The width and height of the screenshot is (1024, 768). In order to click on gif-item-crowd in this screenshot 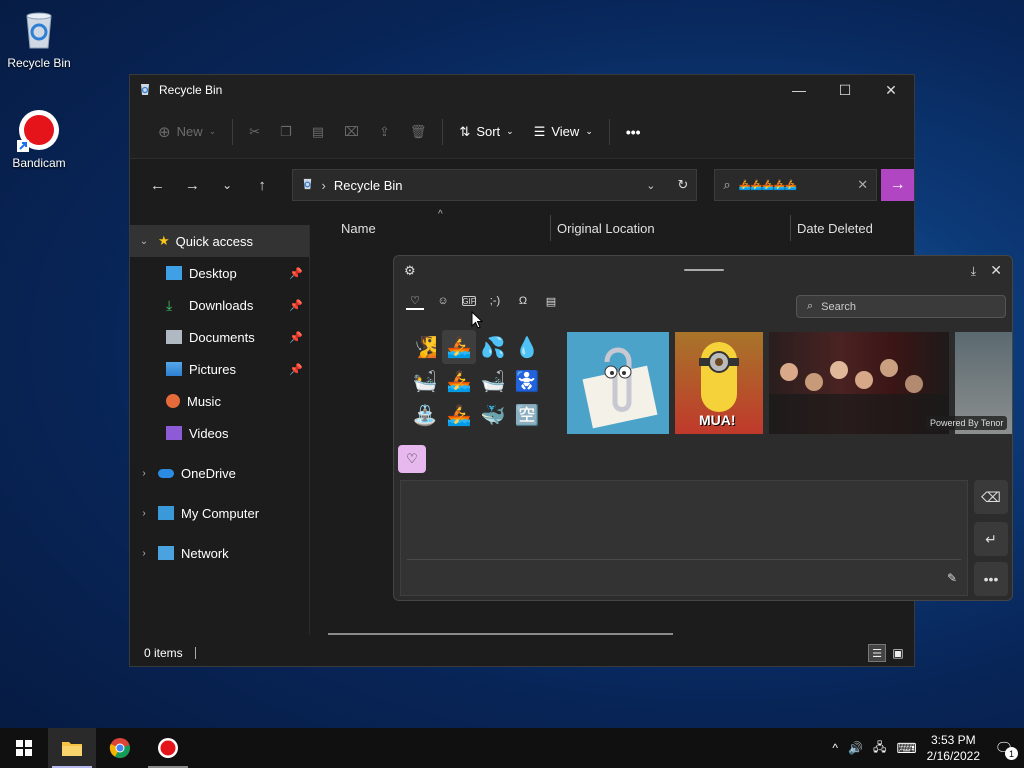, I will do `click(859, 383)`.